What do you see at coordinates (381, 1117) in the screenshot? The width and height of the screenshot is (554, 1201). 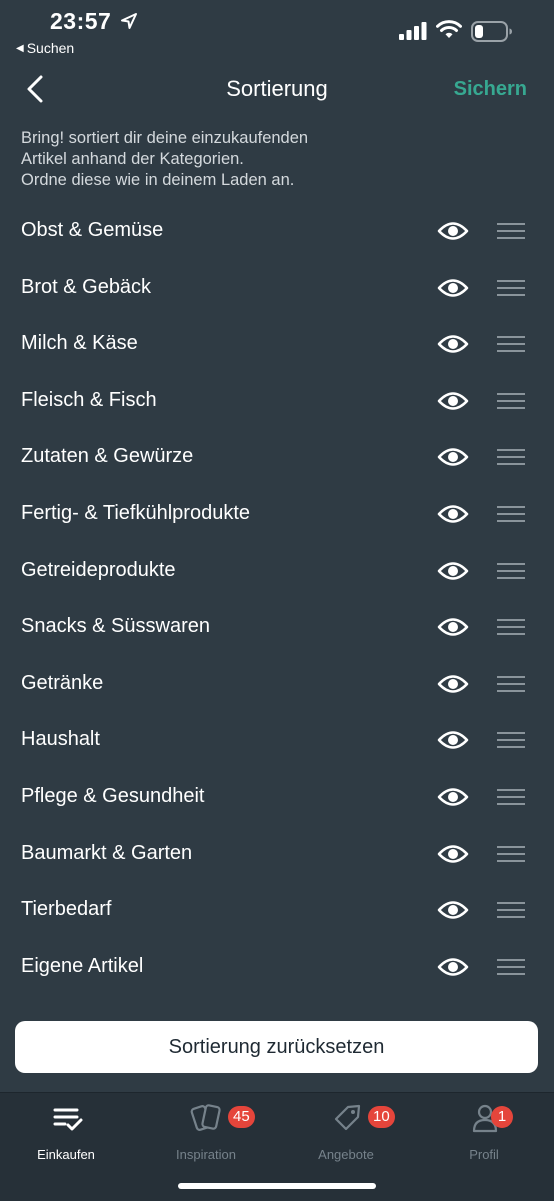 I see `angebote-badge: 10` at bounding box center [381, 1117].